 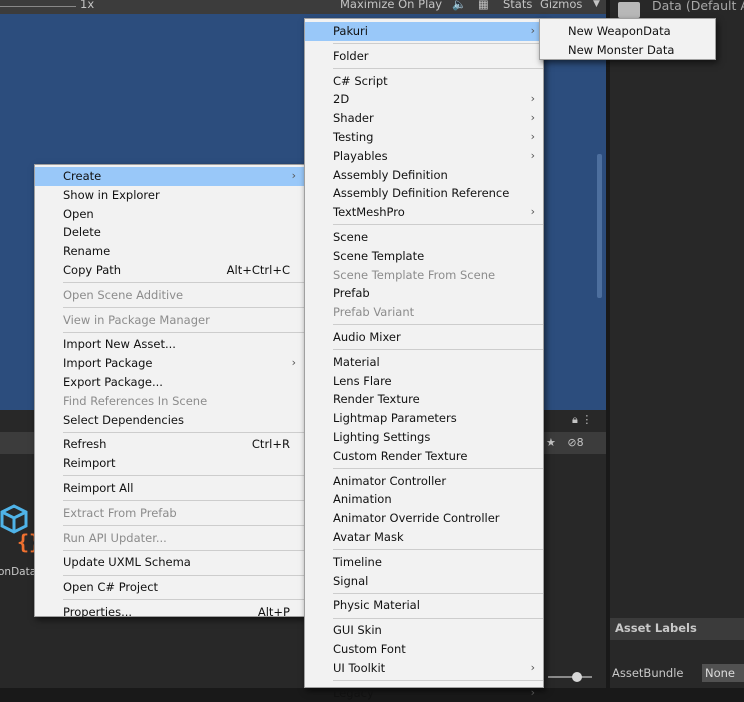 What do you see at coordinates (169, 176) in the screenshot?
I see `menu-item-create: Create›` at bounding box center [169, 176].